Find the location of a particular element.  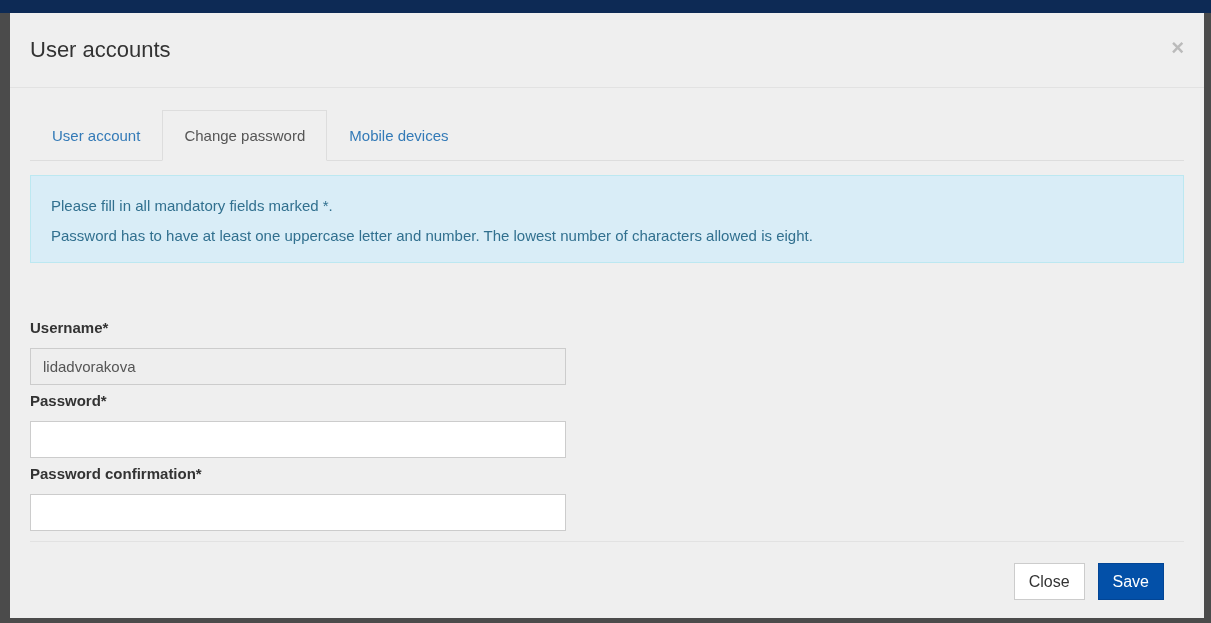

alert-text: Please fill in all mandatory fields marked *. is located at coordinates (192, 206).